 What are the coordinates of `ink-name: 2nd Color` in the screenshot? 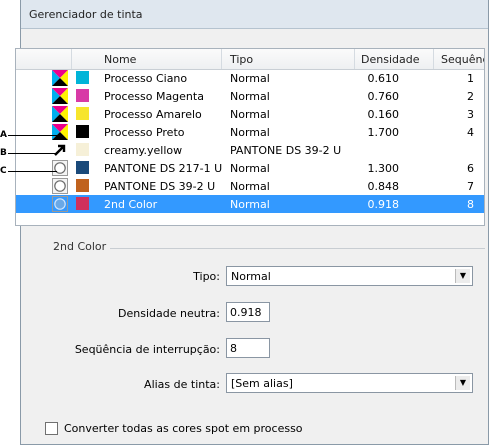 It's located at (131, 204).